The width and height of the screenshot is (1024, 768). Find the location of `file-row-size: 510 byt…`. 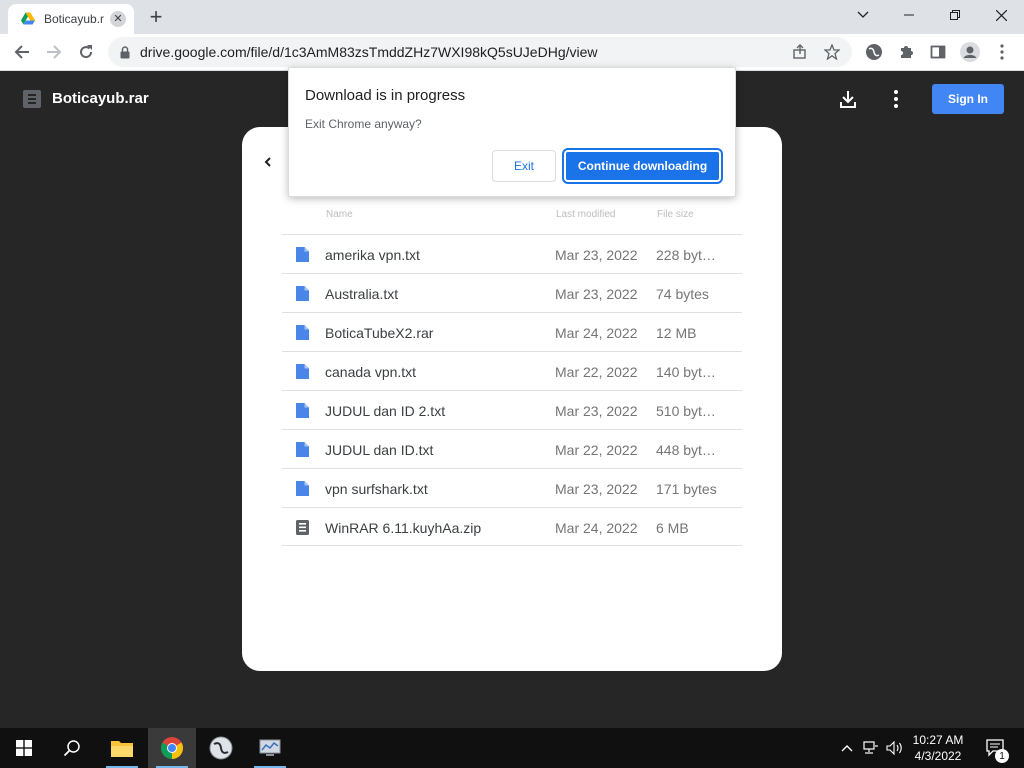

file-row-size: 510 byt… is located at coordinates (686, 411).